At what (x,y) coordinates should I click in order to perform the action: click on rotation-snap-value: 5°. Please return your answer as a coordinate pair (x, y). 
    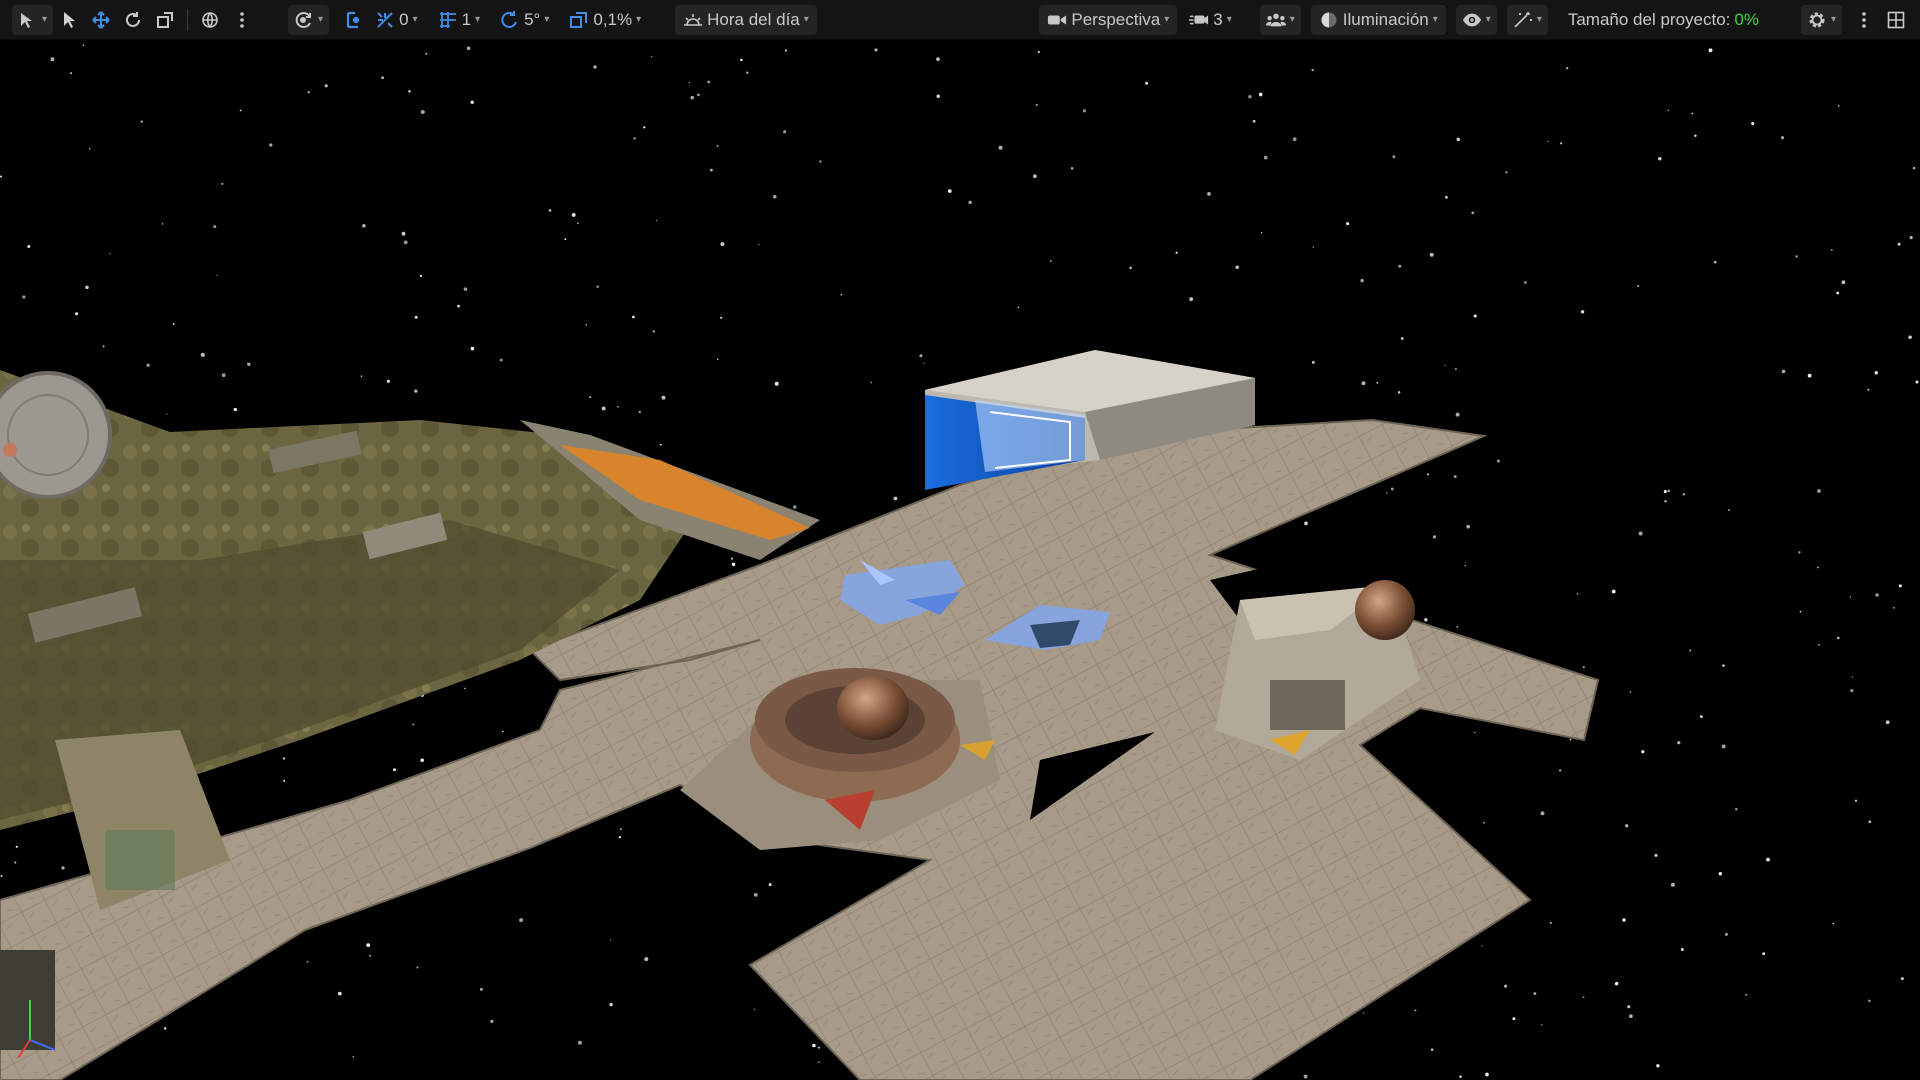
    Looking at the image, I should click on (532, 19).